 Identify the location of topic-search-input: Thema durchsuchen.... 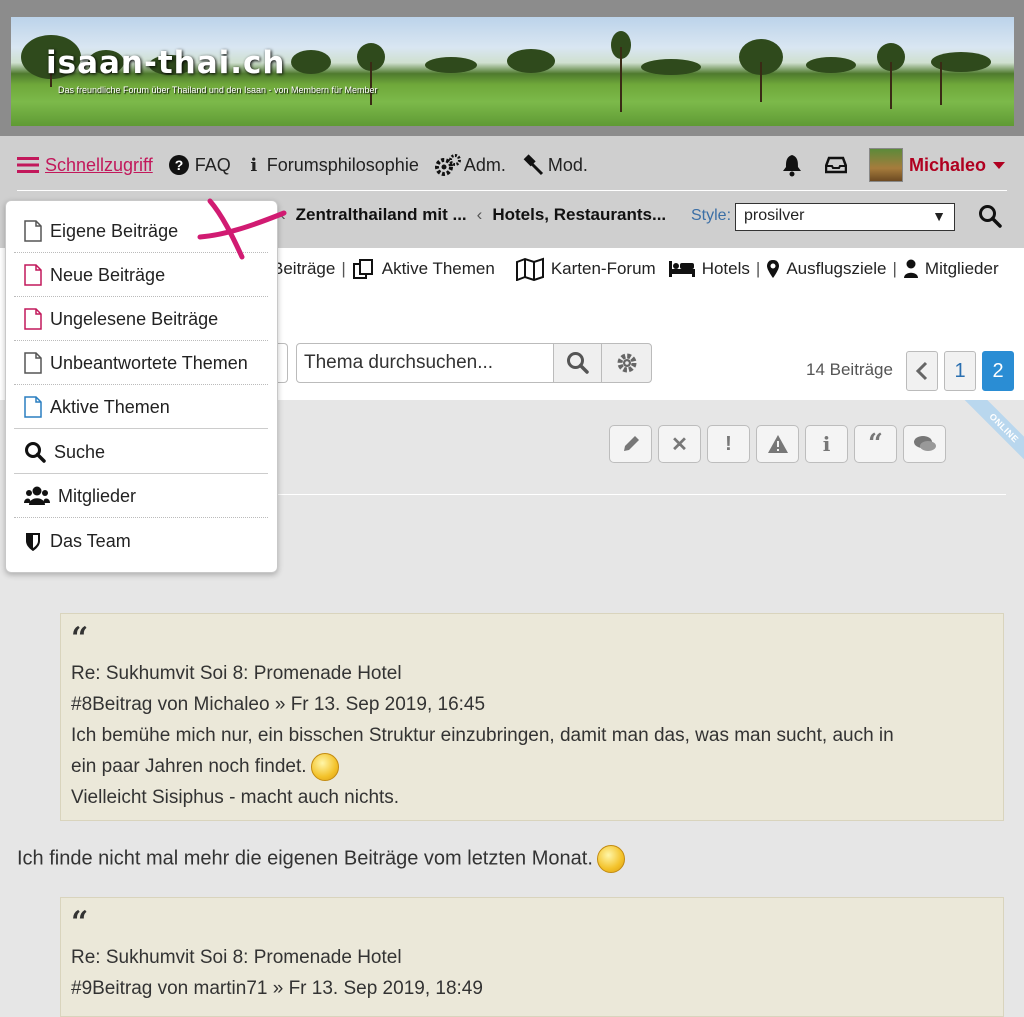
(425, 363).